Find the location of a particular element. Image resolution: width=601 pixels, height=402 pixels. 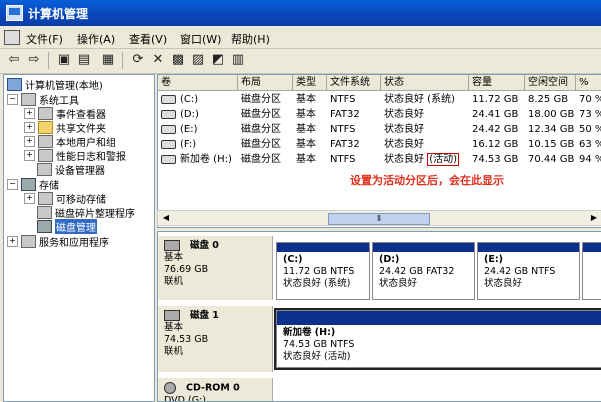

tree-item-defrag: 磁盘碎片整理程序 is located at coordinates (86, 212).